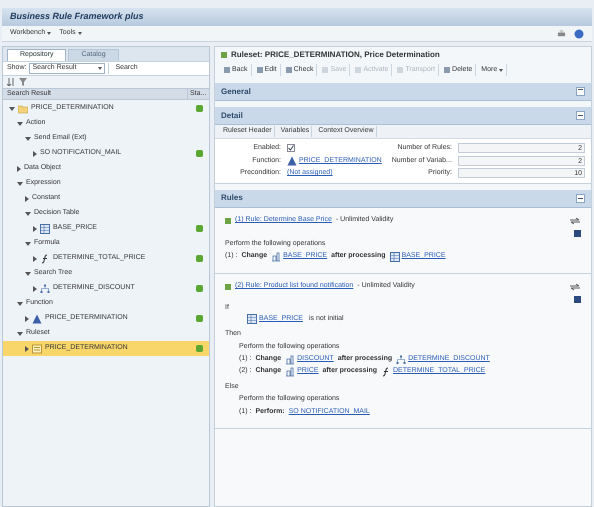 The image size is (594, 507). I want to click on section-title: Rules, so click(232, 198).